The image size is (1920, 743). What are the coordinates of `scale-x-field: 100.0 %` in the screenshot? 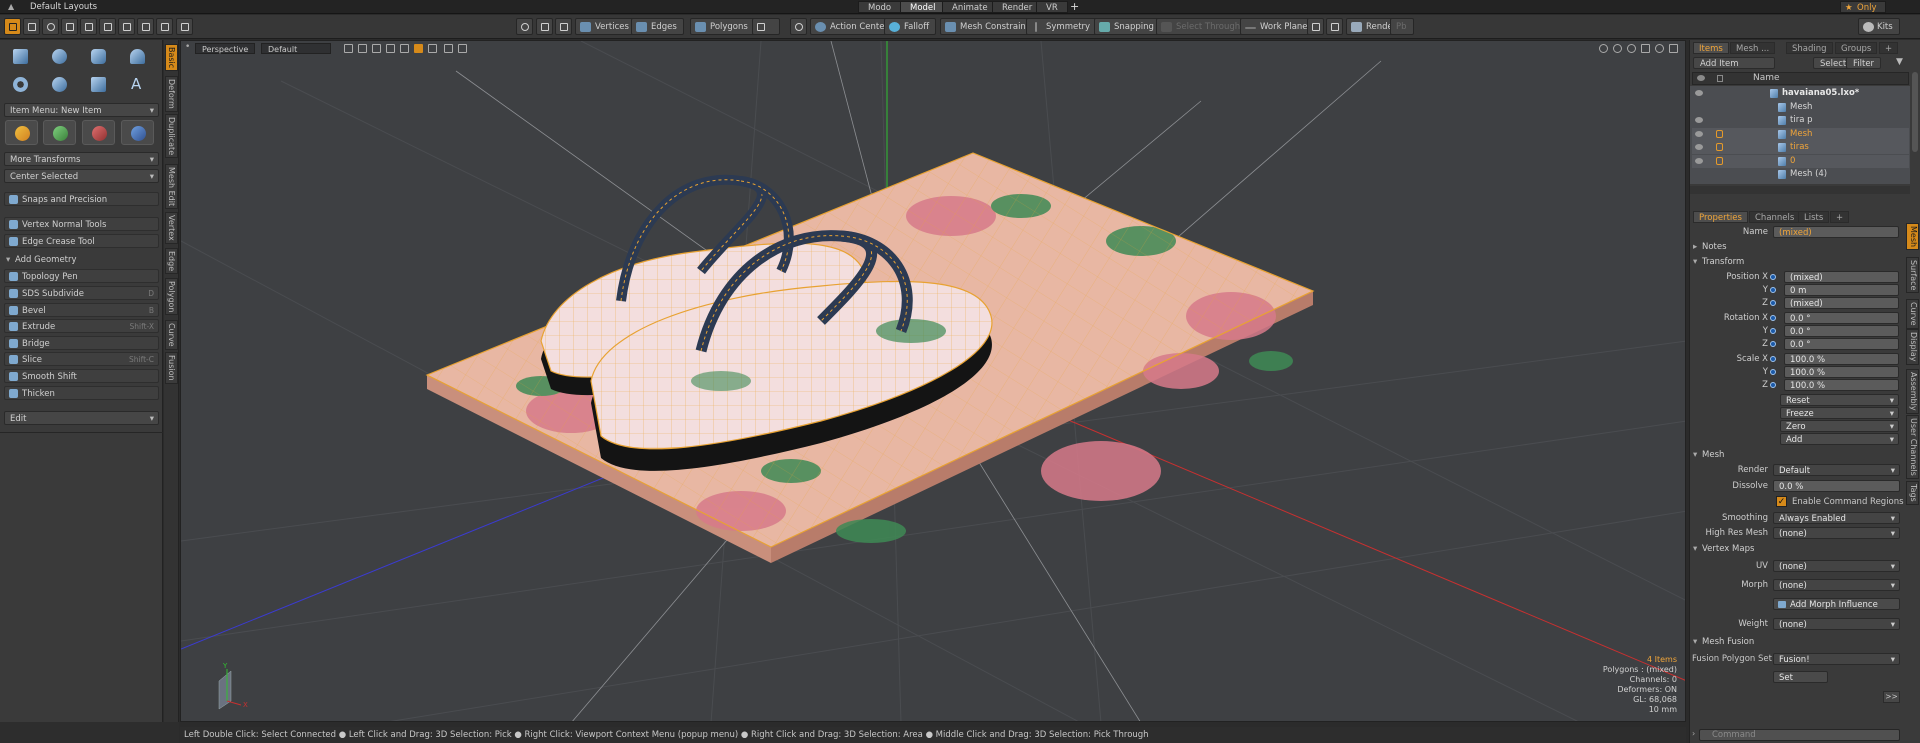 It's located at (1841, 359).